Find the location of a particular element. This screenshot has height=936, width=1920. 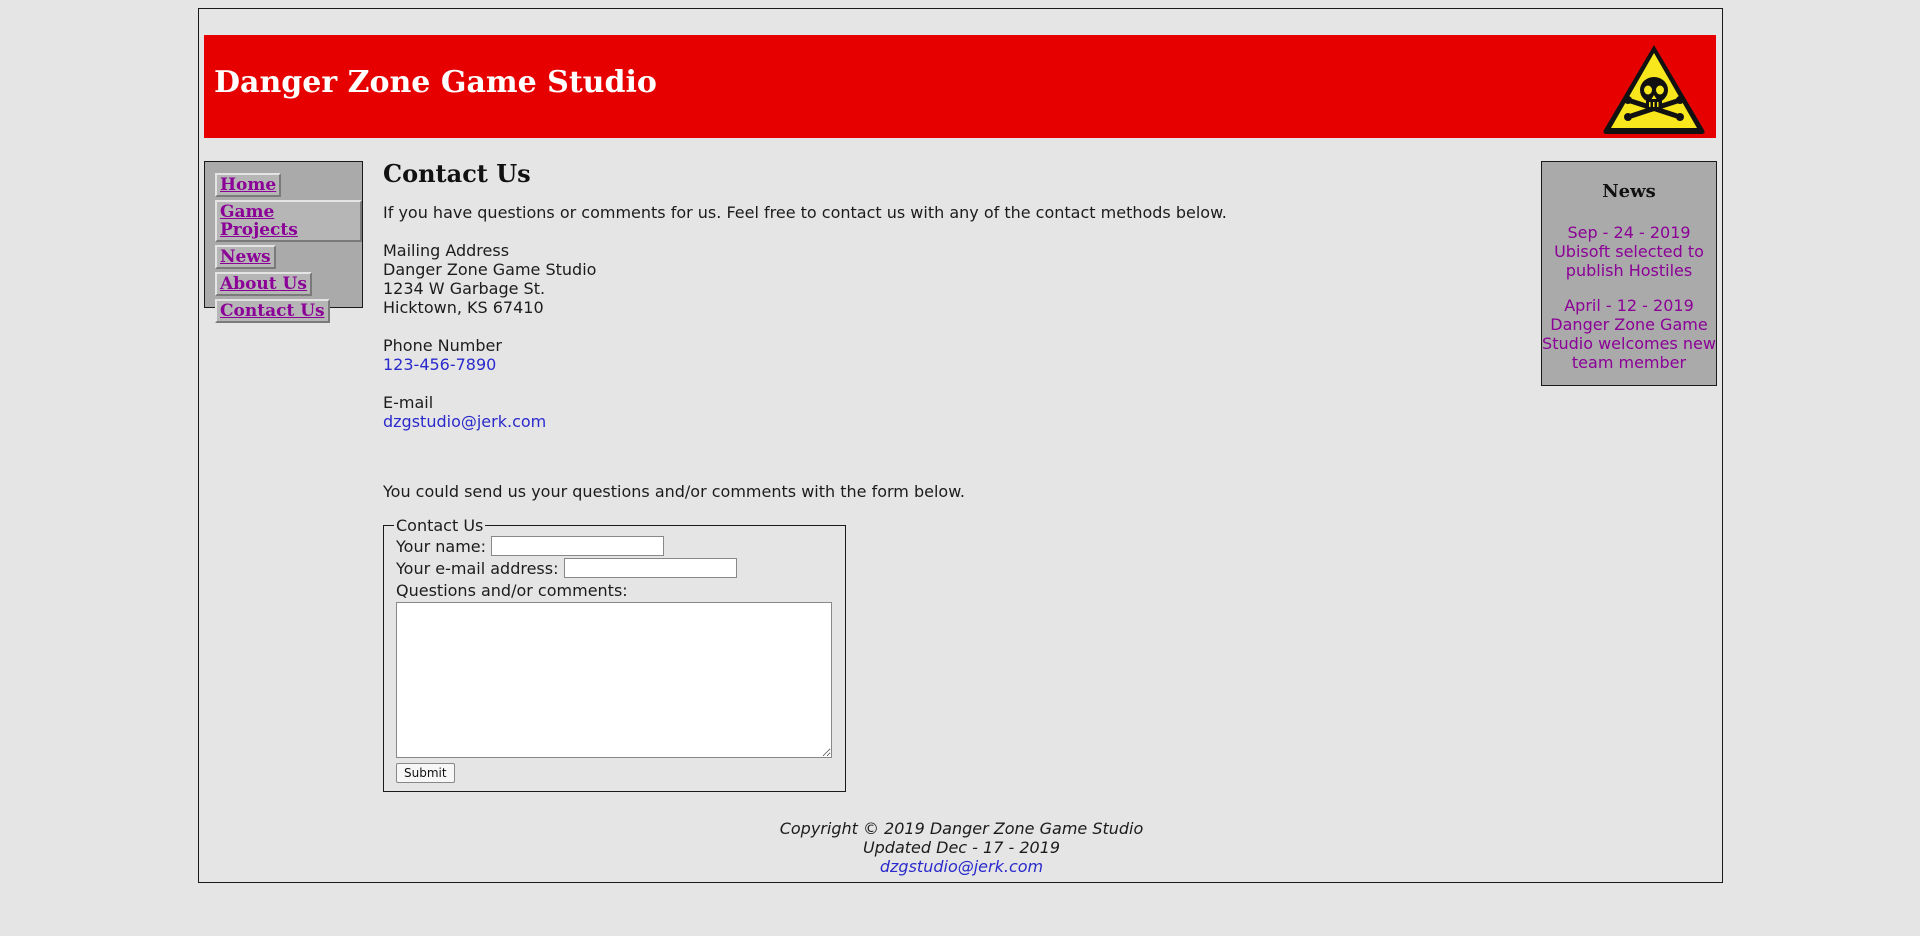

comments-label: Questions and/or comments: is located at coordinates (512, 590).